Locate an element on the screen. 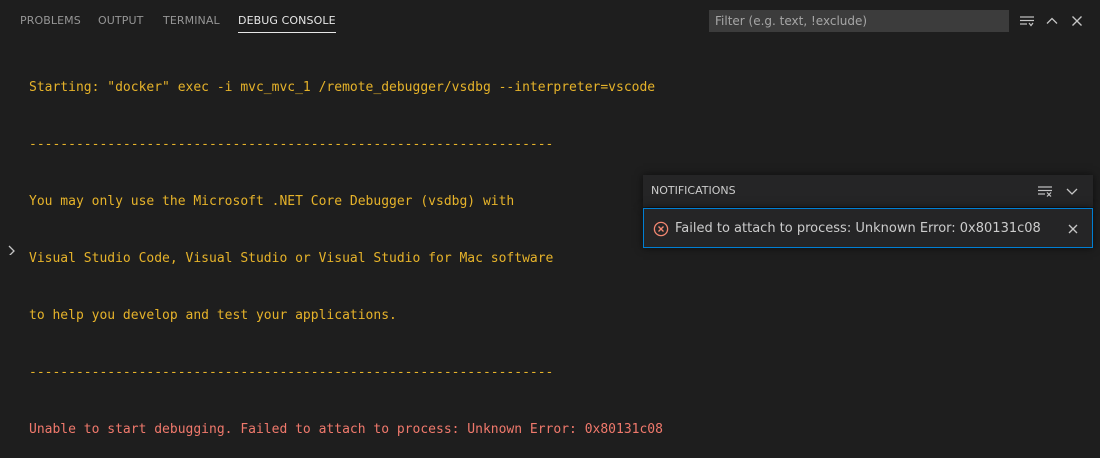 The width and height of the screenshot is (1100, 458). collapse-all-button is located at coordinates (1027, 21).